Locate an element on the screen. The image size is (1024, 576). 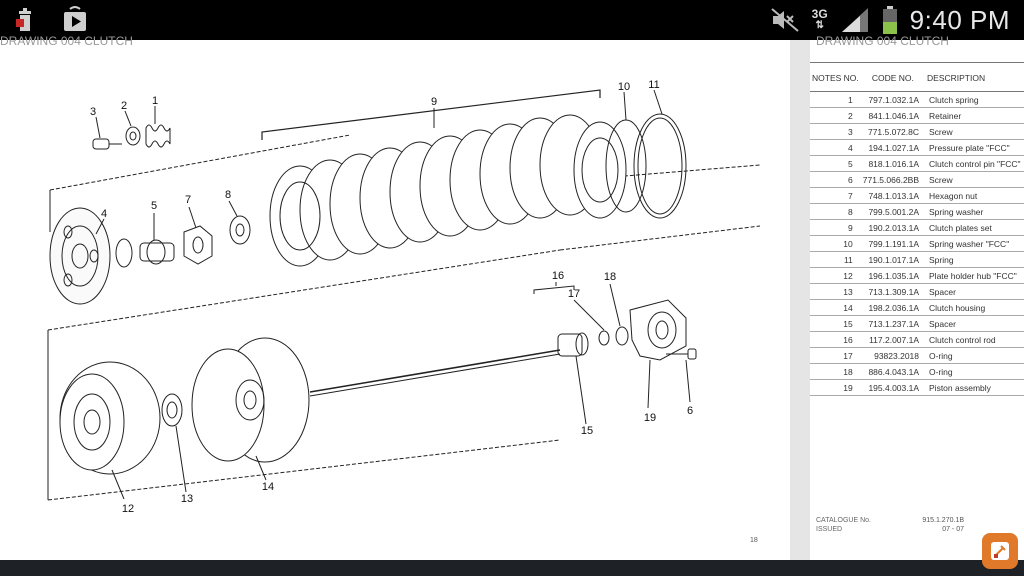
cell-desc: Clutch plates set is located at coordinates (974, 227).